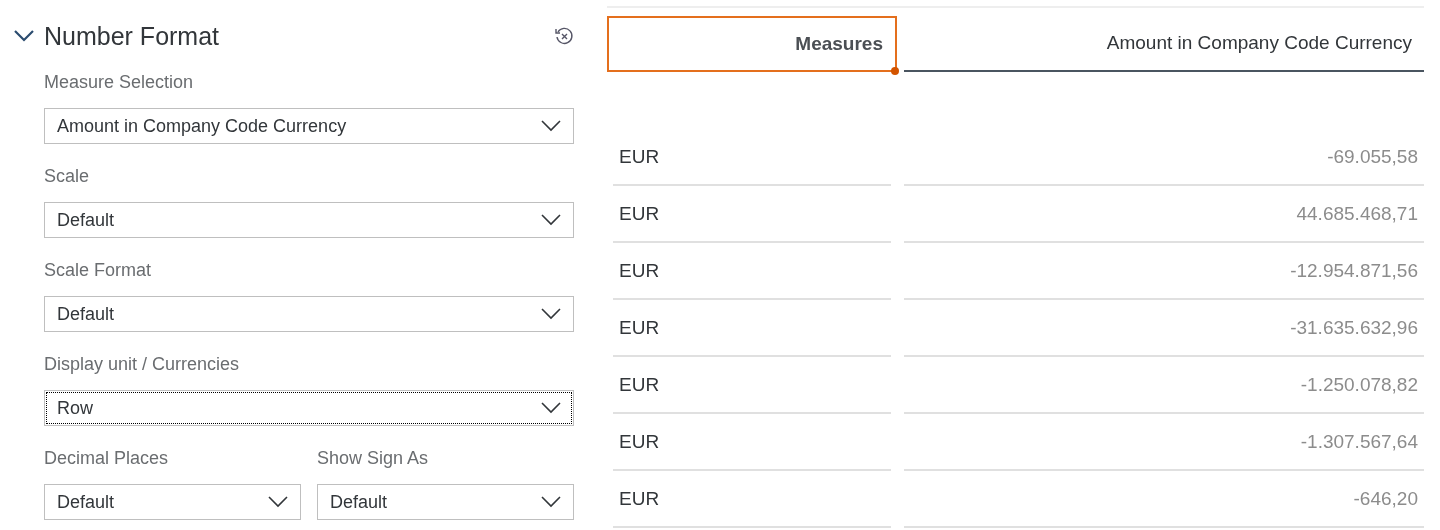 This screenshot has height=530, width=1440. Describe the element at coordinates (1164, 499) in the screenshot. I see `table-cell: -646,20` at that location.